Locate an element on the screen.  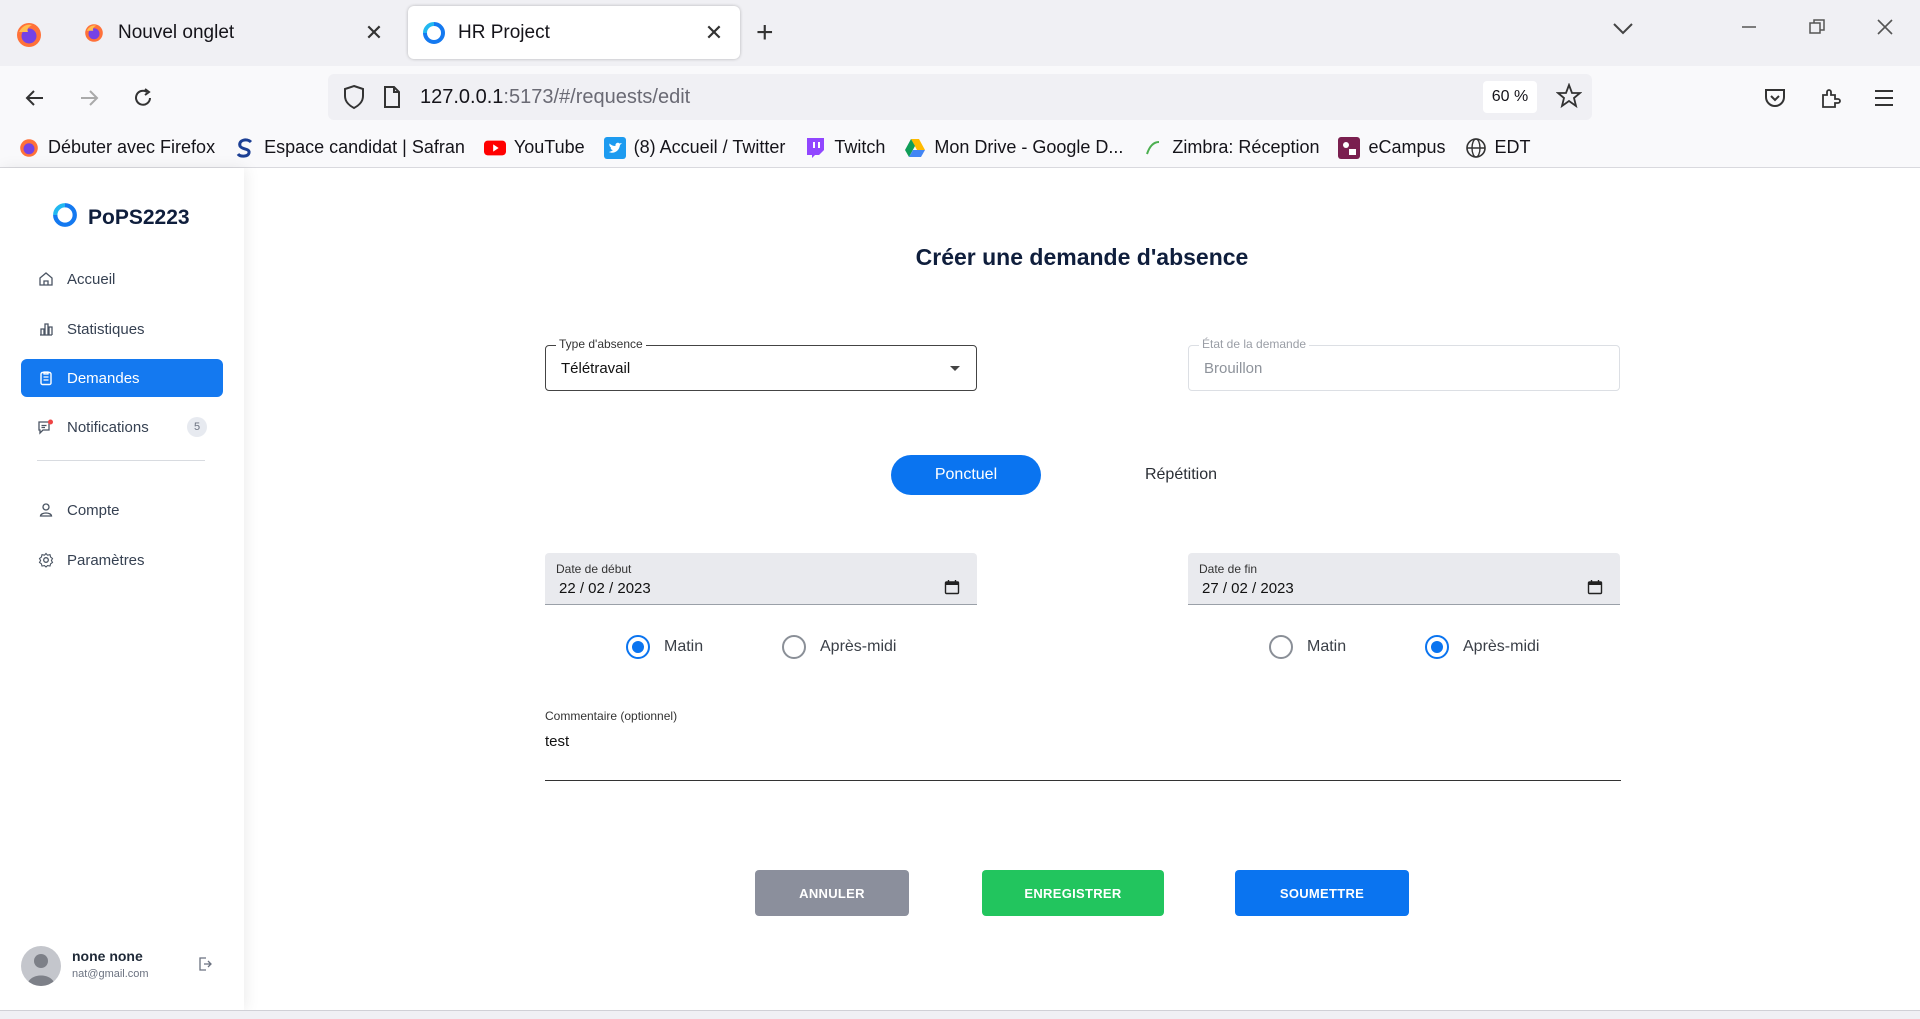
address-bar: 127.0.0.1:5173/#/requests/edit 60 % is located at coordinates (960, 97).